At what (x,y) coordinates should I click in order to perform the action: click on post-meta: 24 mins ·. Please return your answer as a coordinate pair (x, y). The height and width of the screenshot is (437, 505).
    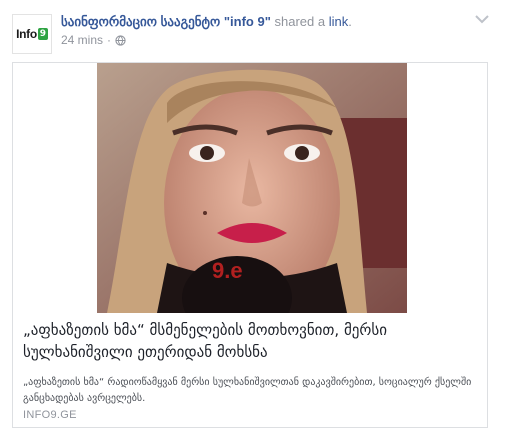
    Looking at the image, I should click on (93, 40).